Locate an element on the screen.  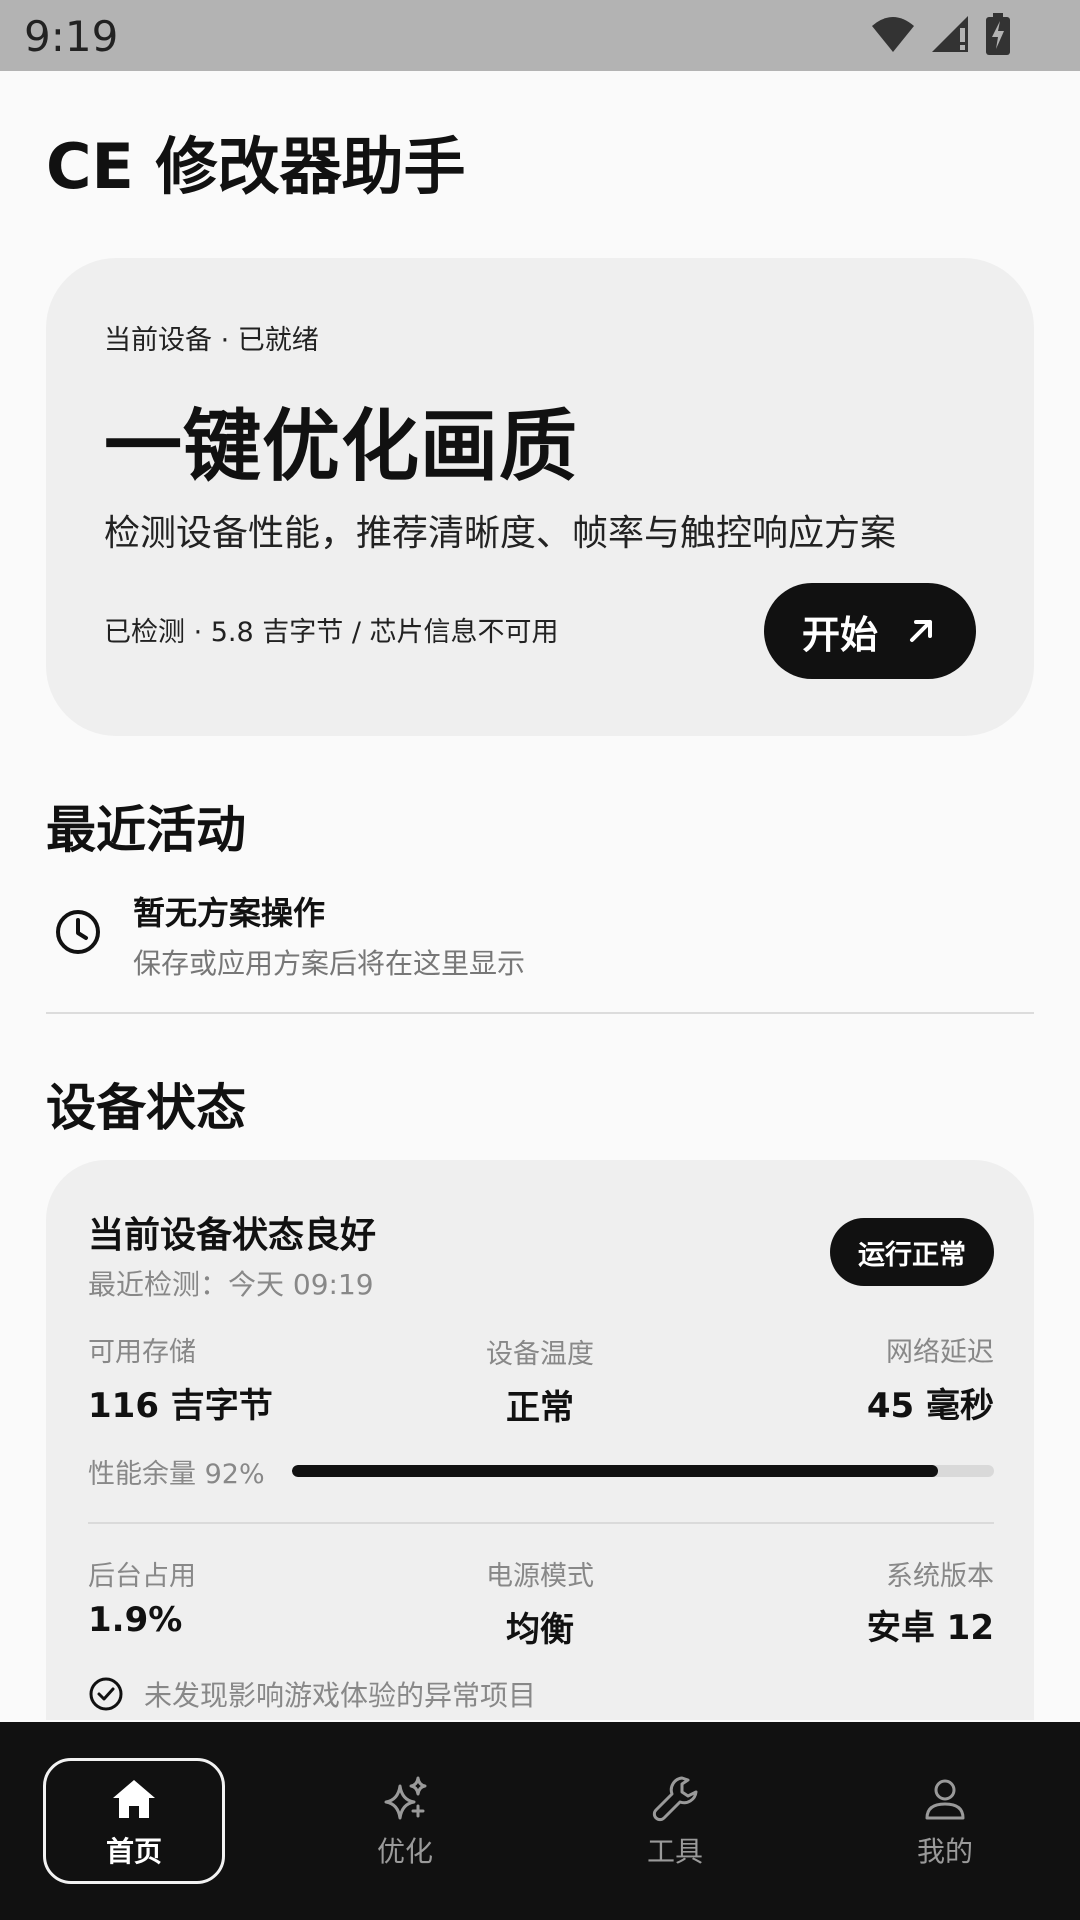
wrench-icon is located at coordinates (675, 1799).